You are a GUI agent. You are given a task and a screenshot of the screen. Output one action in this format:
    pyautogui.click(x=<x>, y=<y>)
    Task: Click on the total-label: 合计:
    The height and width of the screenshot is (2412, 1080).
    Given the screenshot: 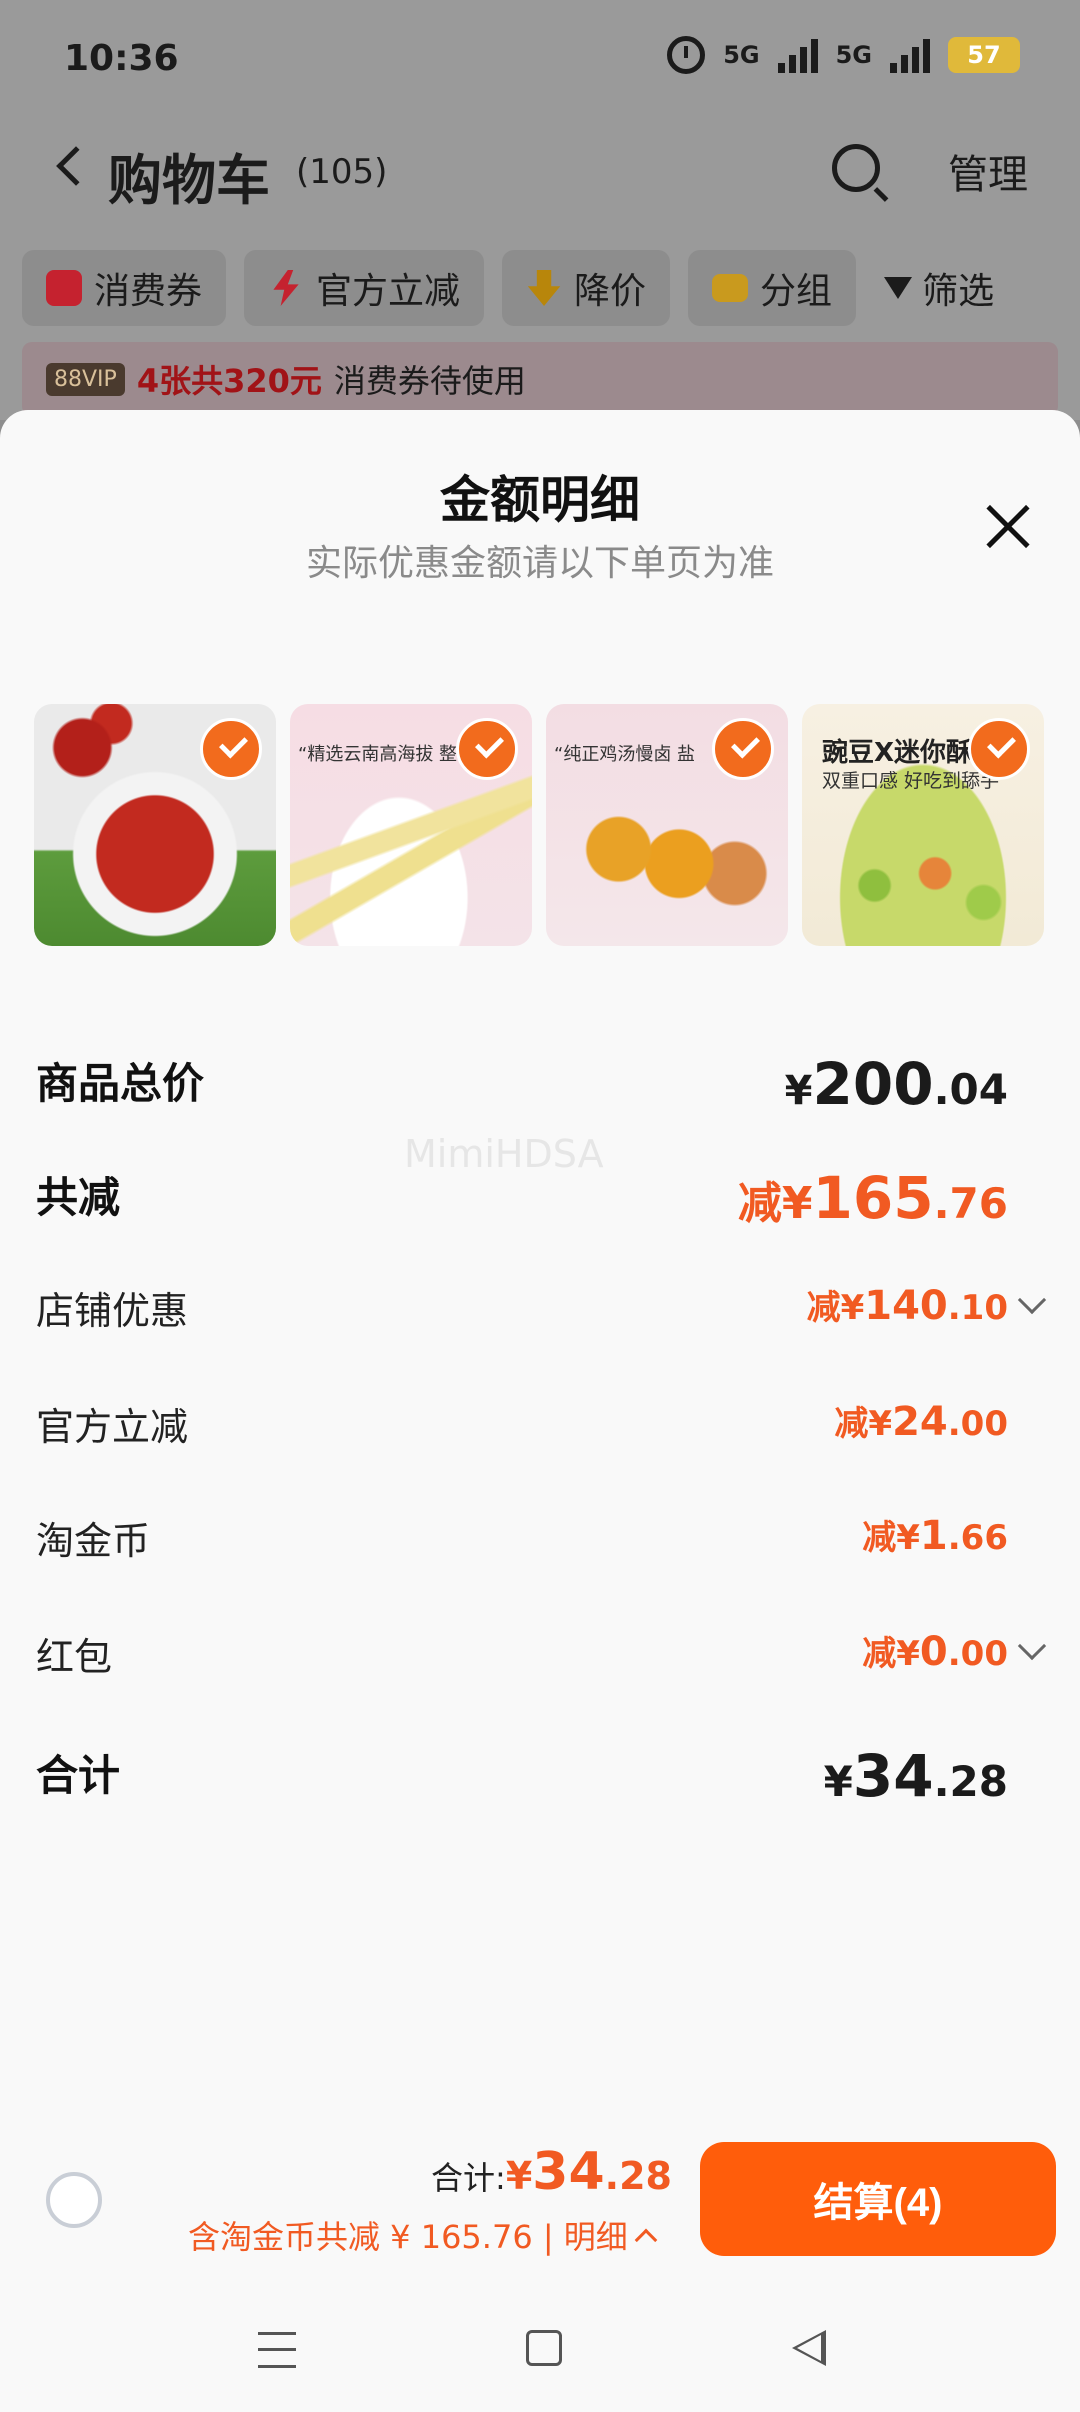 What is the action you would take?
    pyautogui.click(x=468, y=2178)
    